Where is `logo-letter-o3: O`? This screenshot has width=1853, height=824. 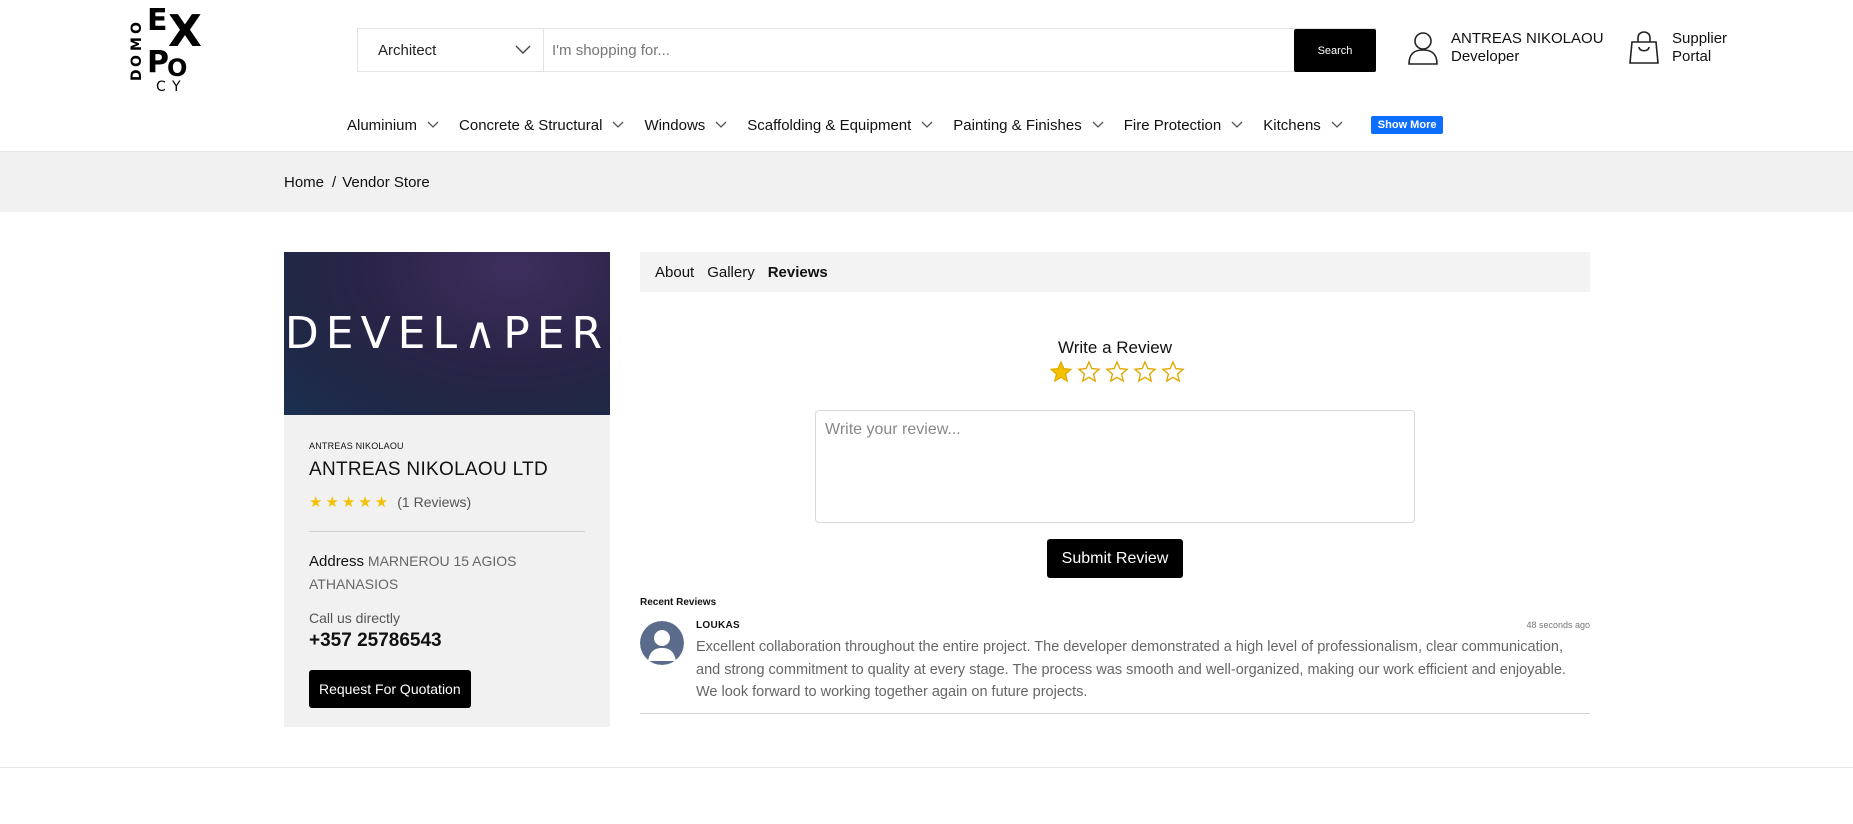
logo-letter-o3: O is located at coordinates (177, 68).